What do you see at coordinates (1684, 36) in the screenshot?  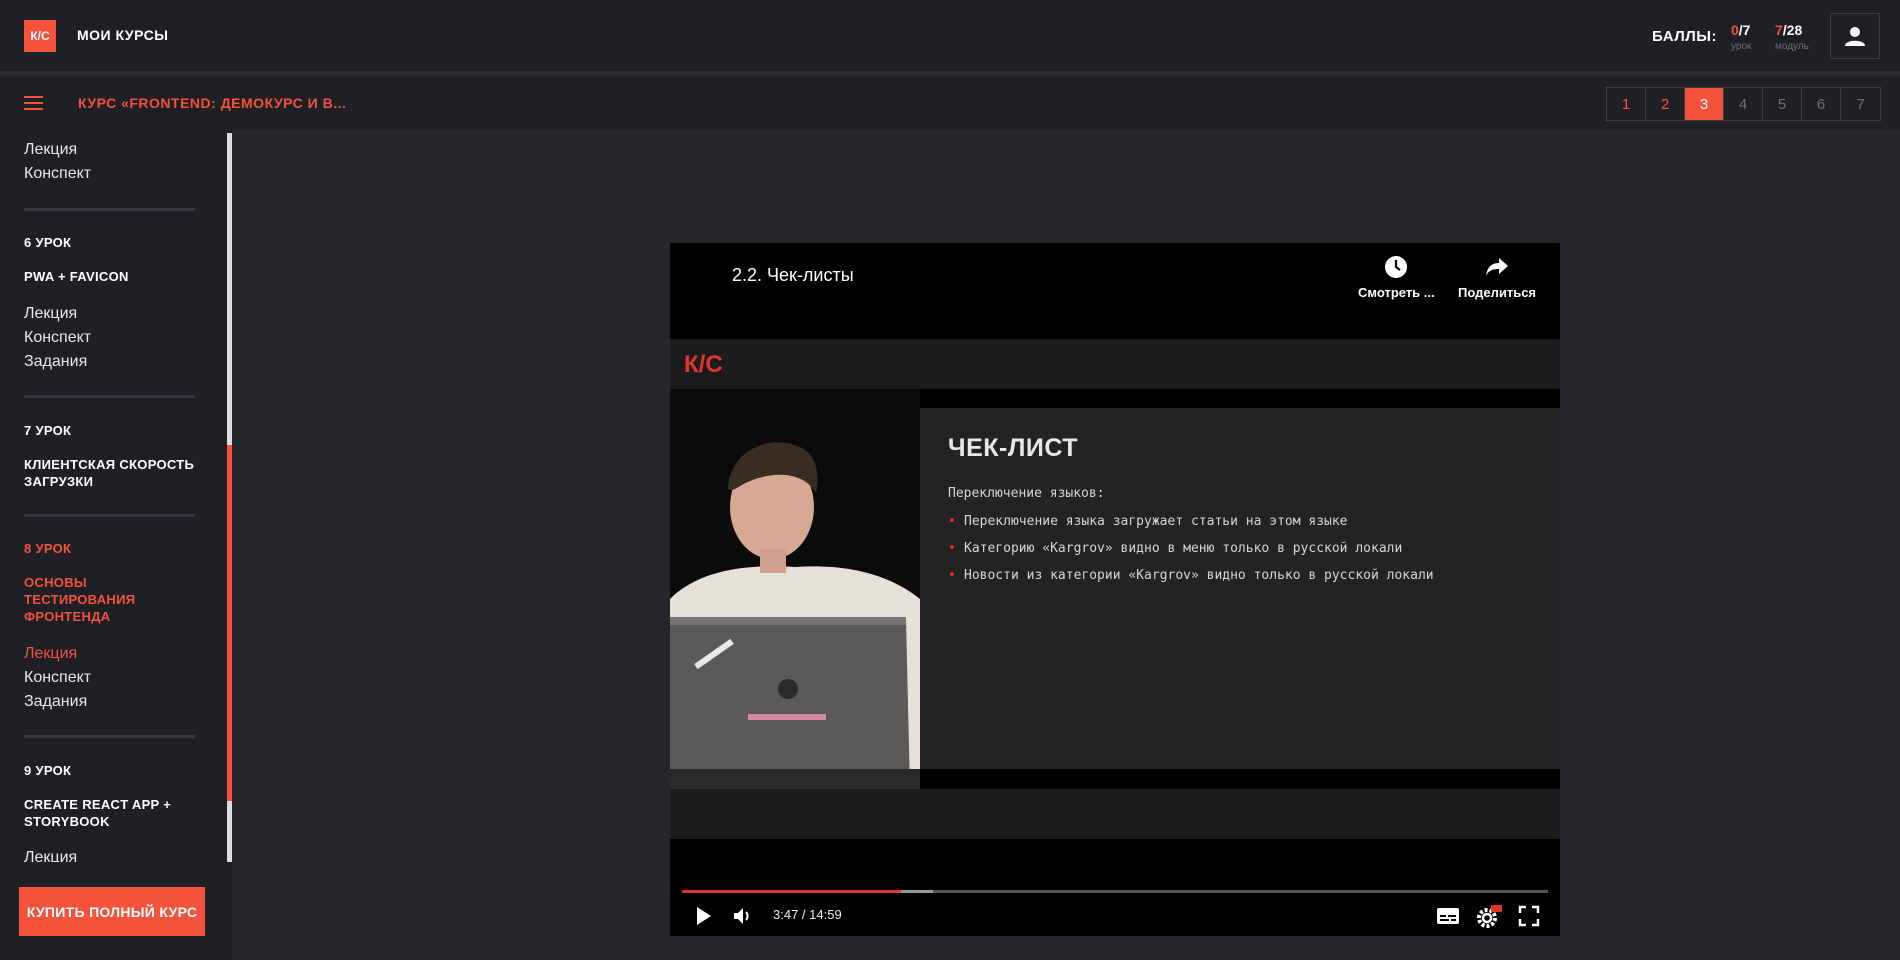 I see `score-label: БАЛЛЫ:` at bounding box center [1684, 36].